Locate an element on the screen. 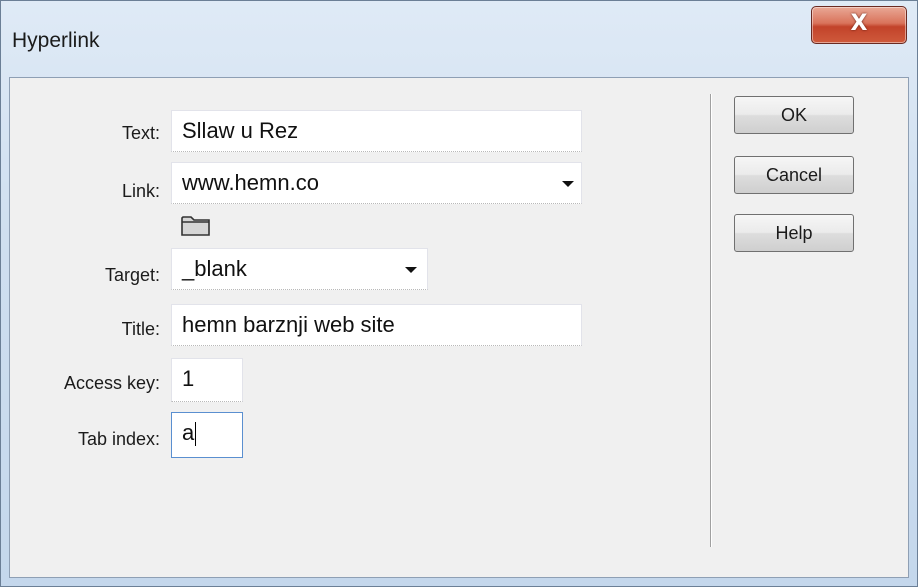  access-key-input: 1 is located at coordinates (207, 380).